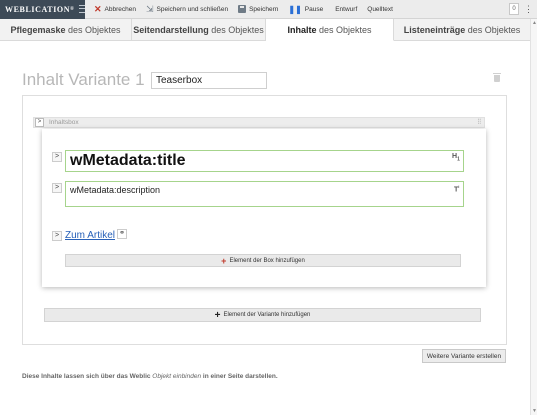 The image size is (537, 415). I want to click on variant-name-input: Teaserbox, so click(209, 80).